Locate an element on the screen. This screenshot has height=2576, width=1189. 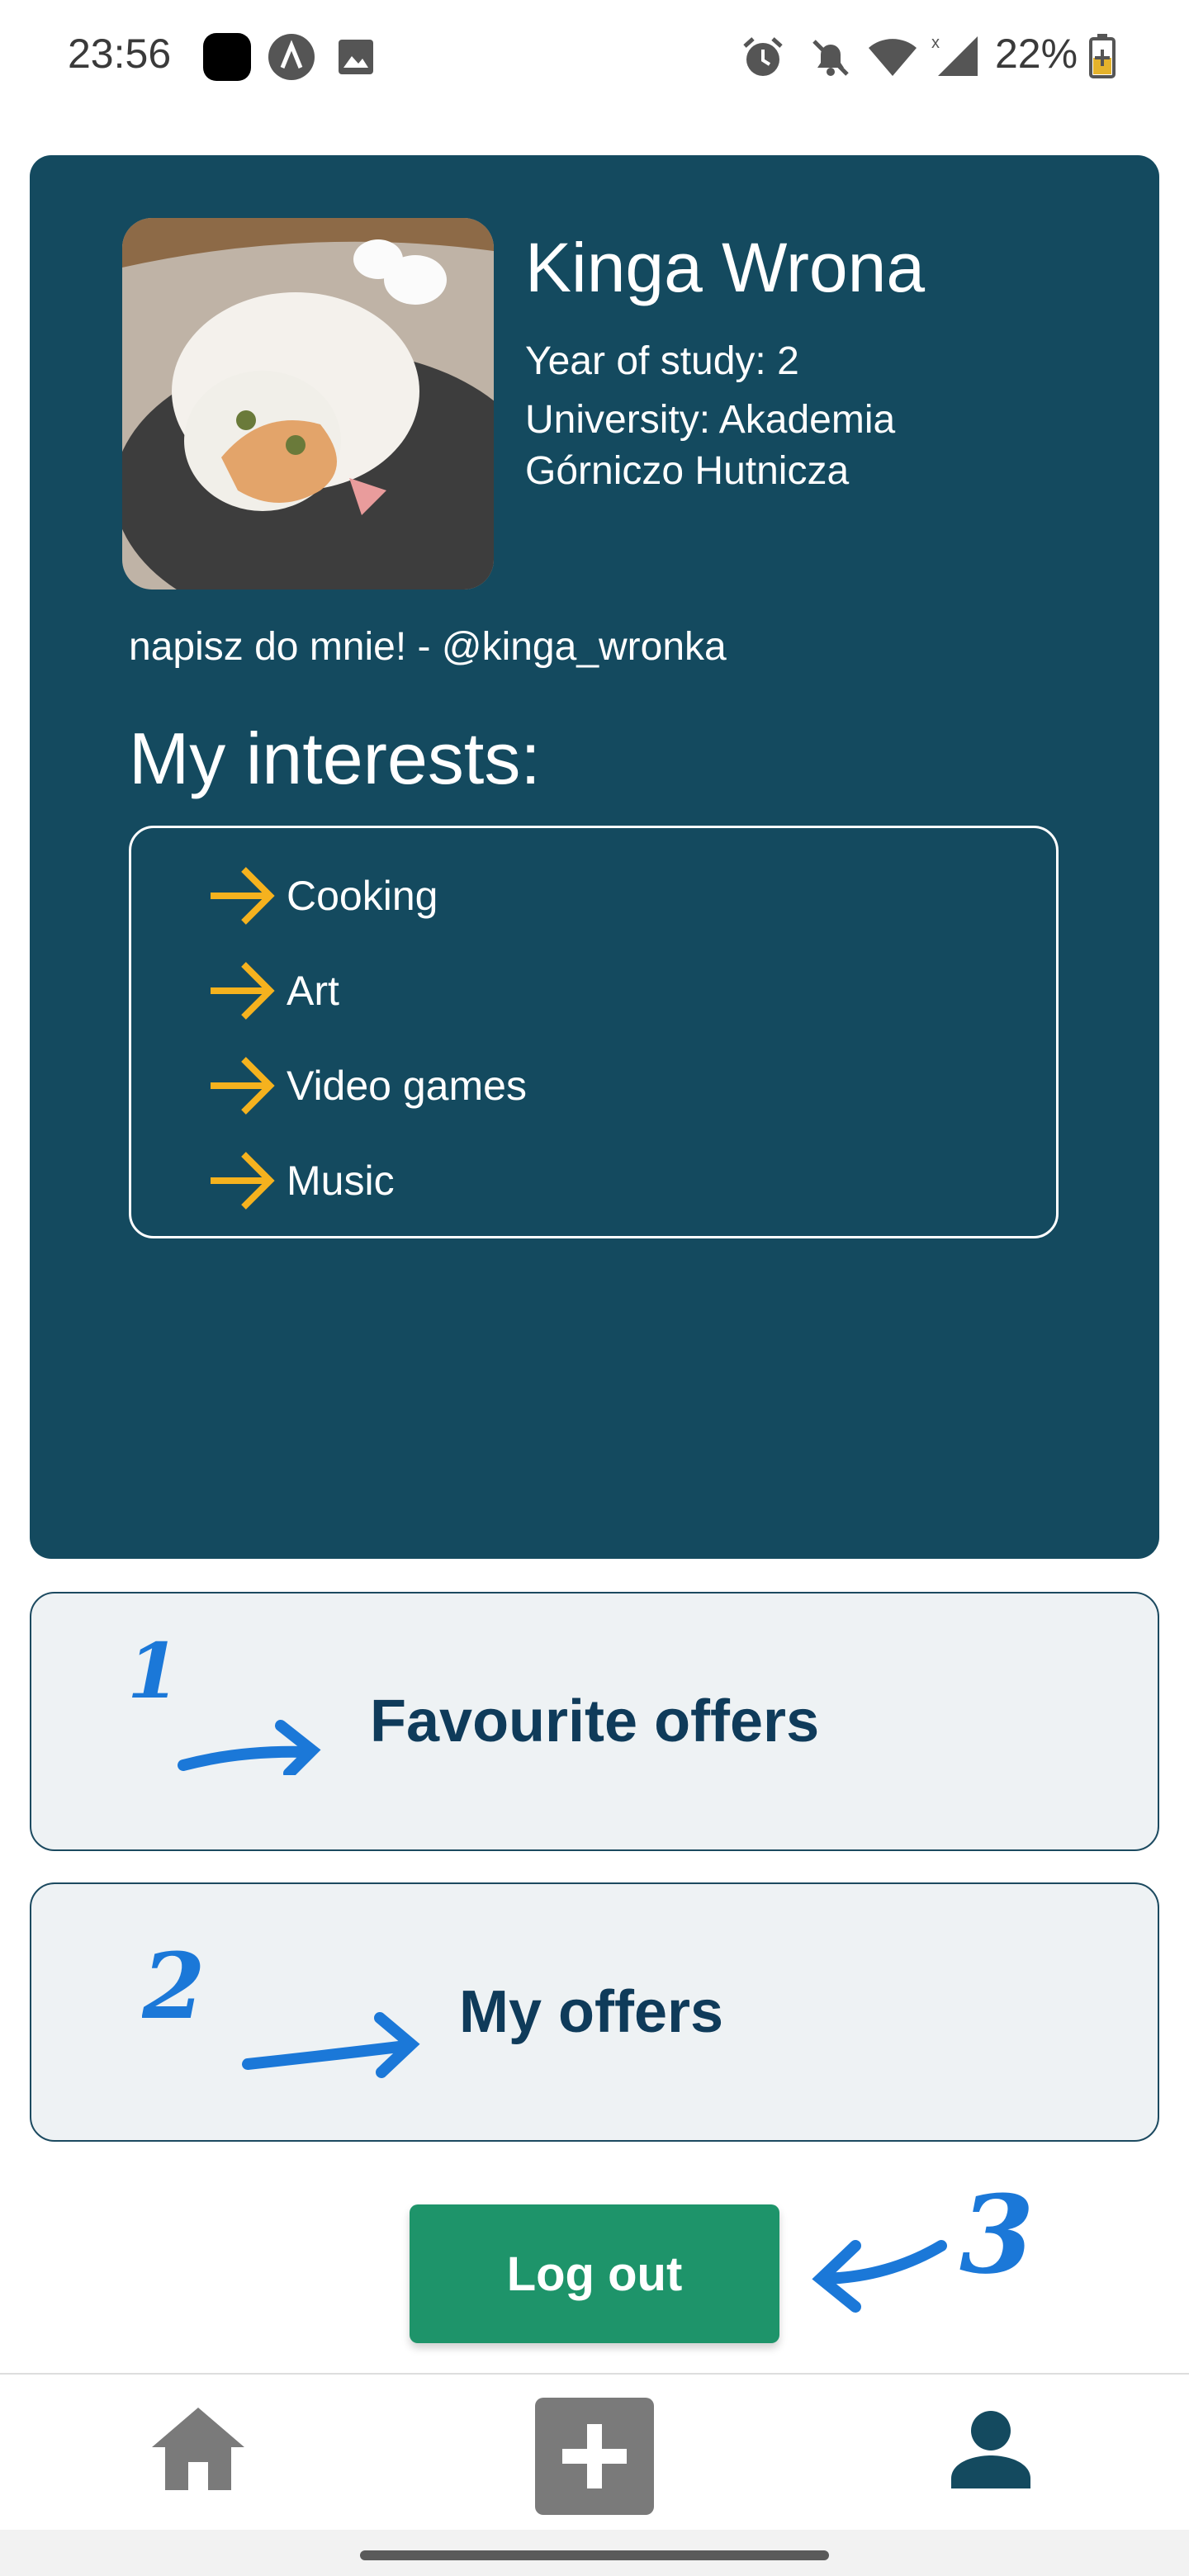
interest-item: Music is located at coordinates (301, 1181).